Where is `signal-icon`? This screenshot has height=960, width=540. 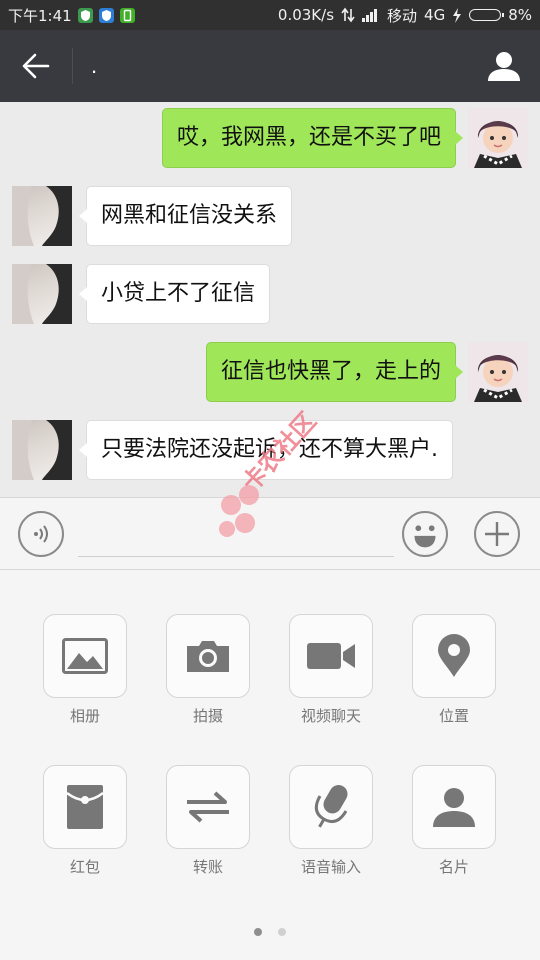
signal-icon is located at coordinates (370, 15).